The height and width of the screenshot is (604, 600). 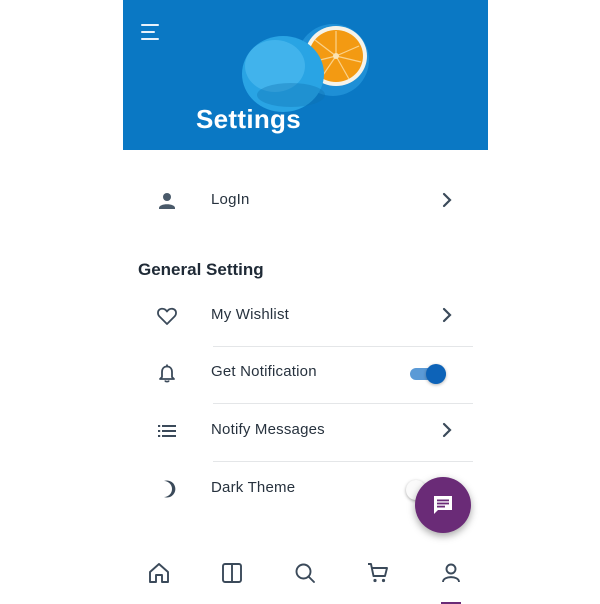 I want to click on wishlist-row: My Wishlist, so click(x=305, y=315).